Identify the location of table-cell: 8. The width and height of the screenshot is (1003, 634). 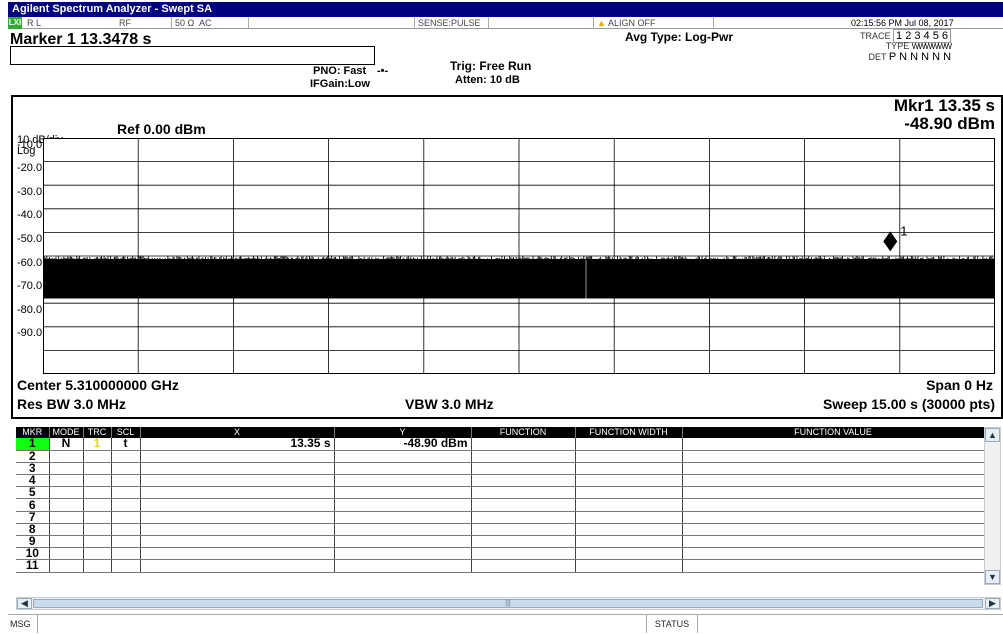
(33, 530).